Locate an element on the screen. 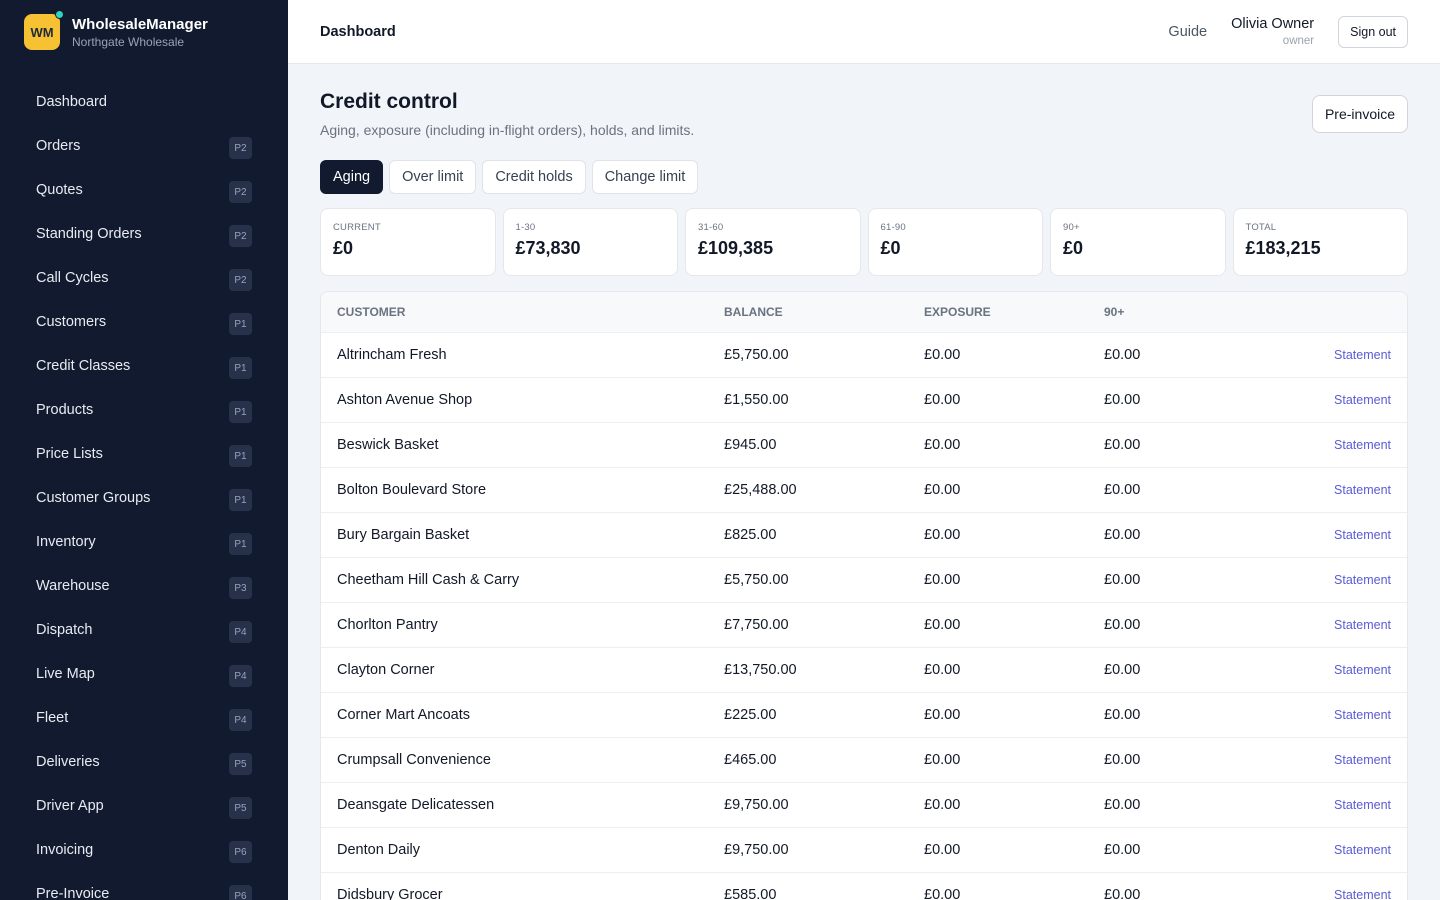 This screenshot has height=900, width=1440. aging-card-value: £73,830 is located at coordinates (548, 248).